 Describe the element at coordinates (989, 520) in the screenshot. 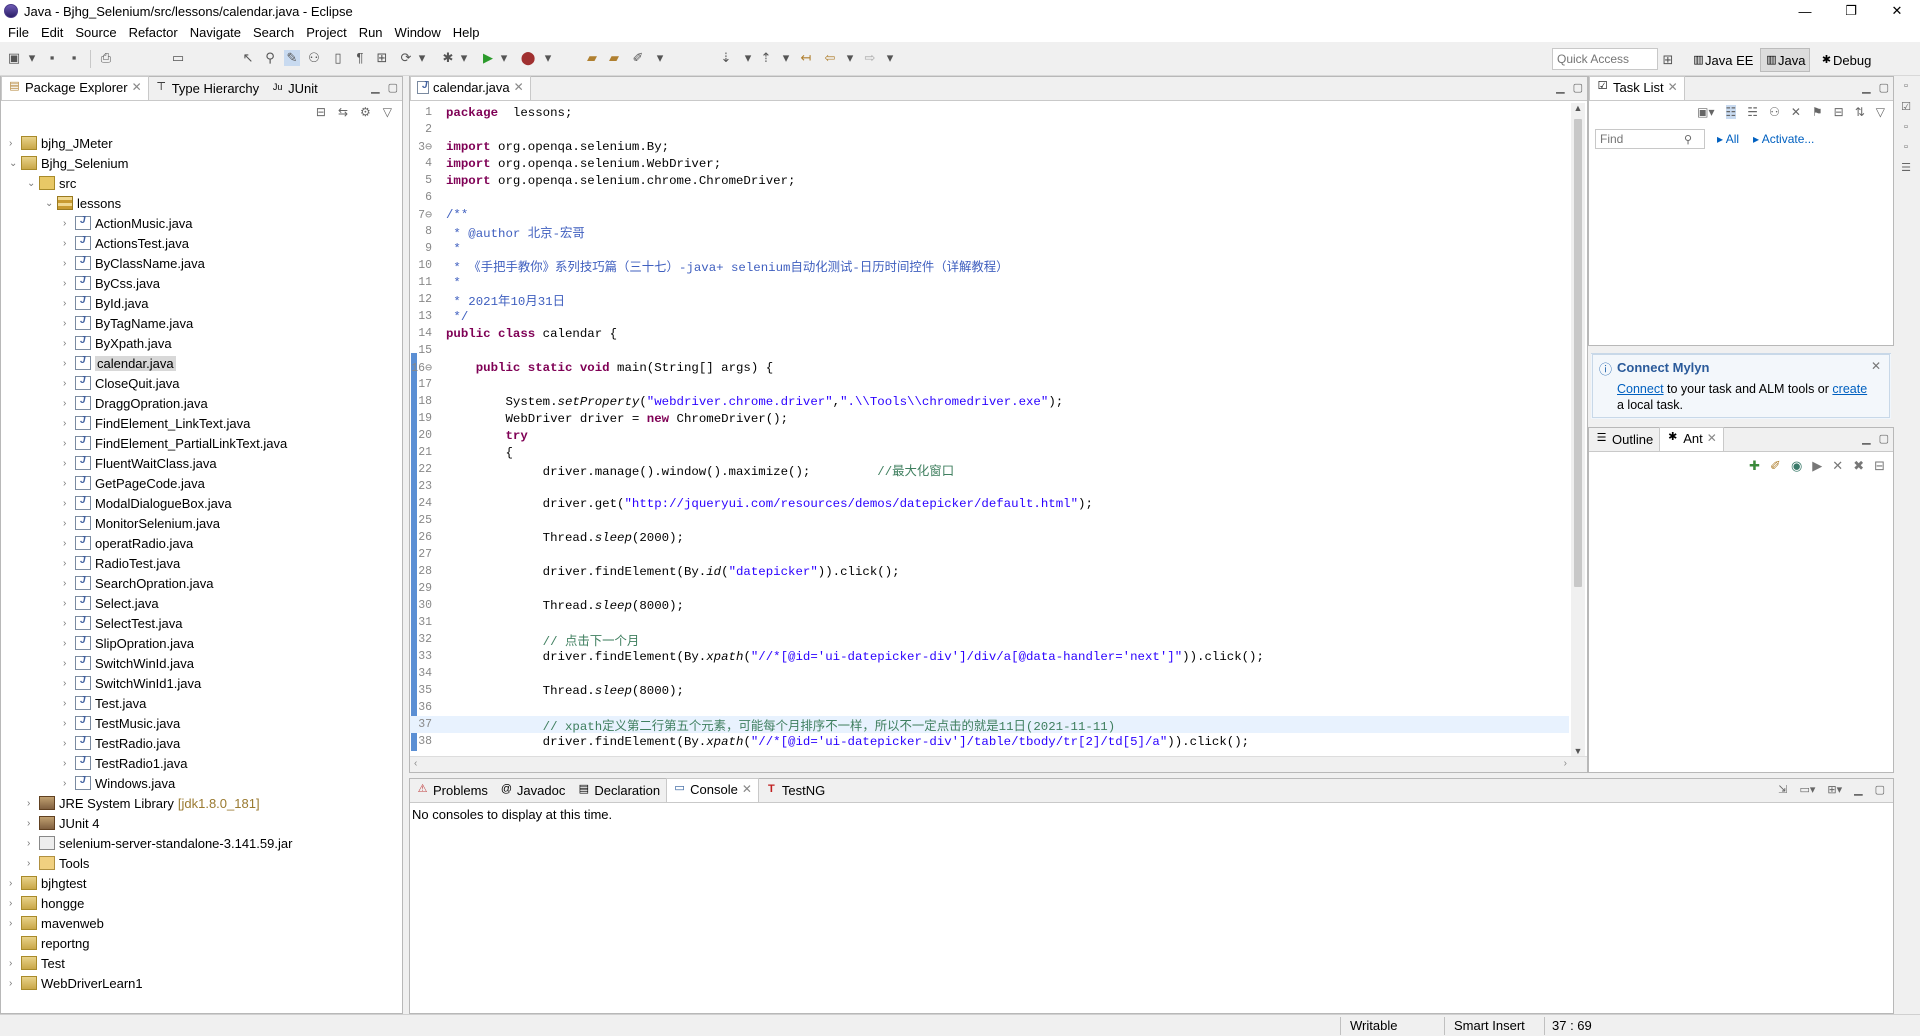

I see `code-line: 25` at that location.